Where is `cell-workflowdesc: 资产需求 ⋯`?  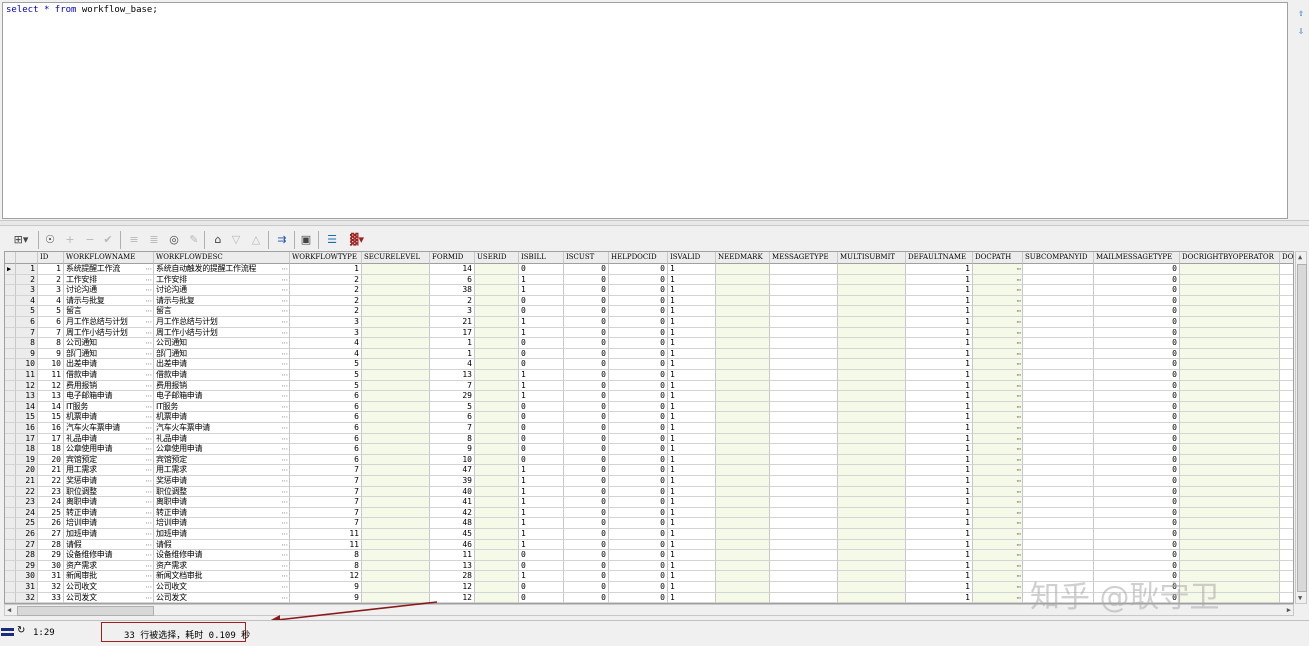 cell-workflowdesc: 资产需求 ⋯ is located at coordinates (222, 566).